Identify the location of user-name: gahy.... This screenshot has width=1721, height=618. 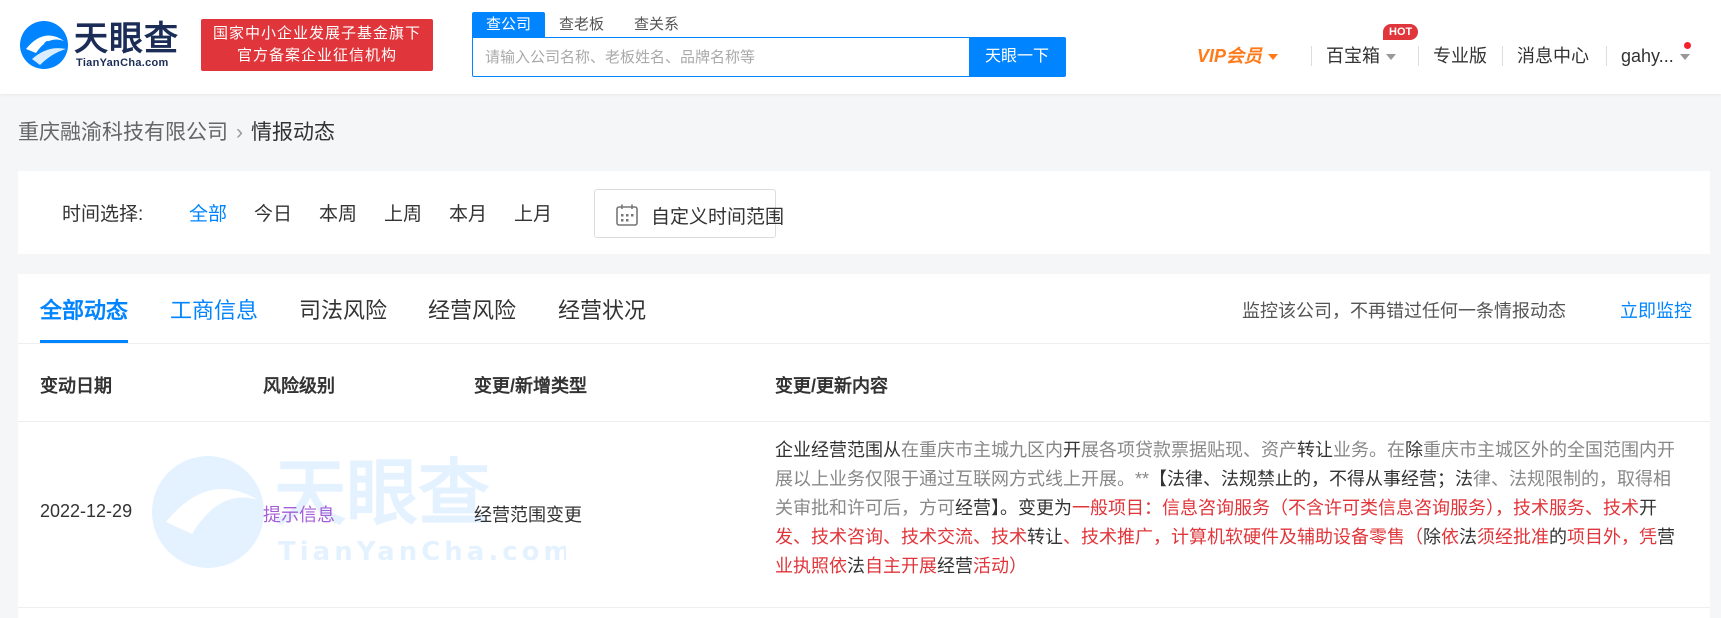
(1647, 56).